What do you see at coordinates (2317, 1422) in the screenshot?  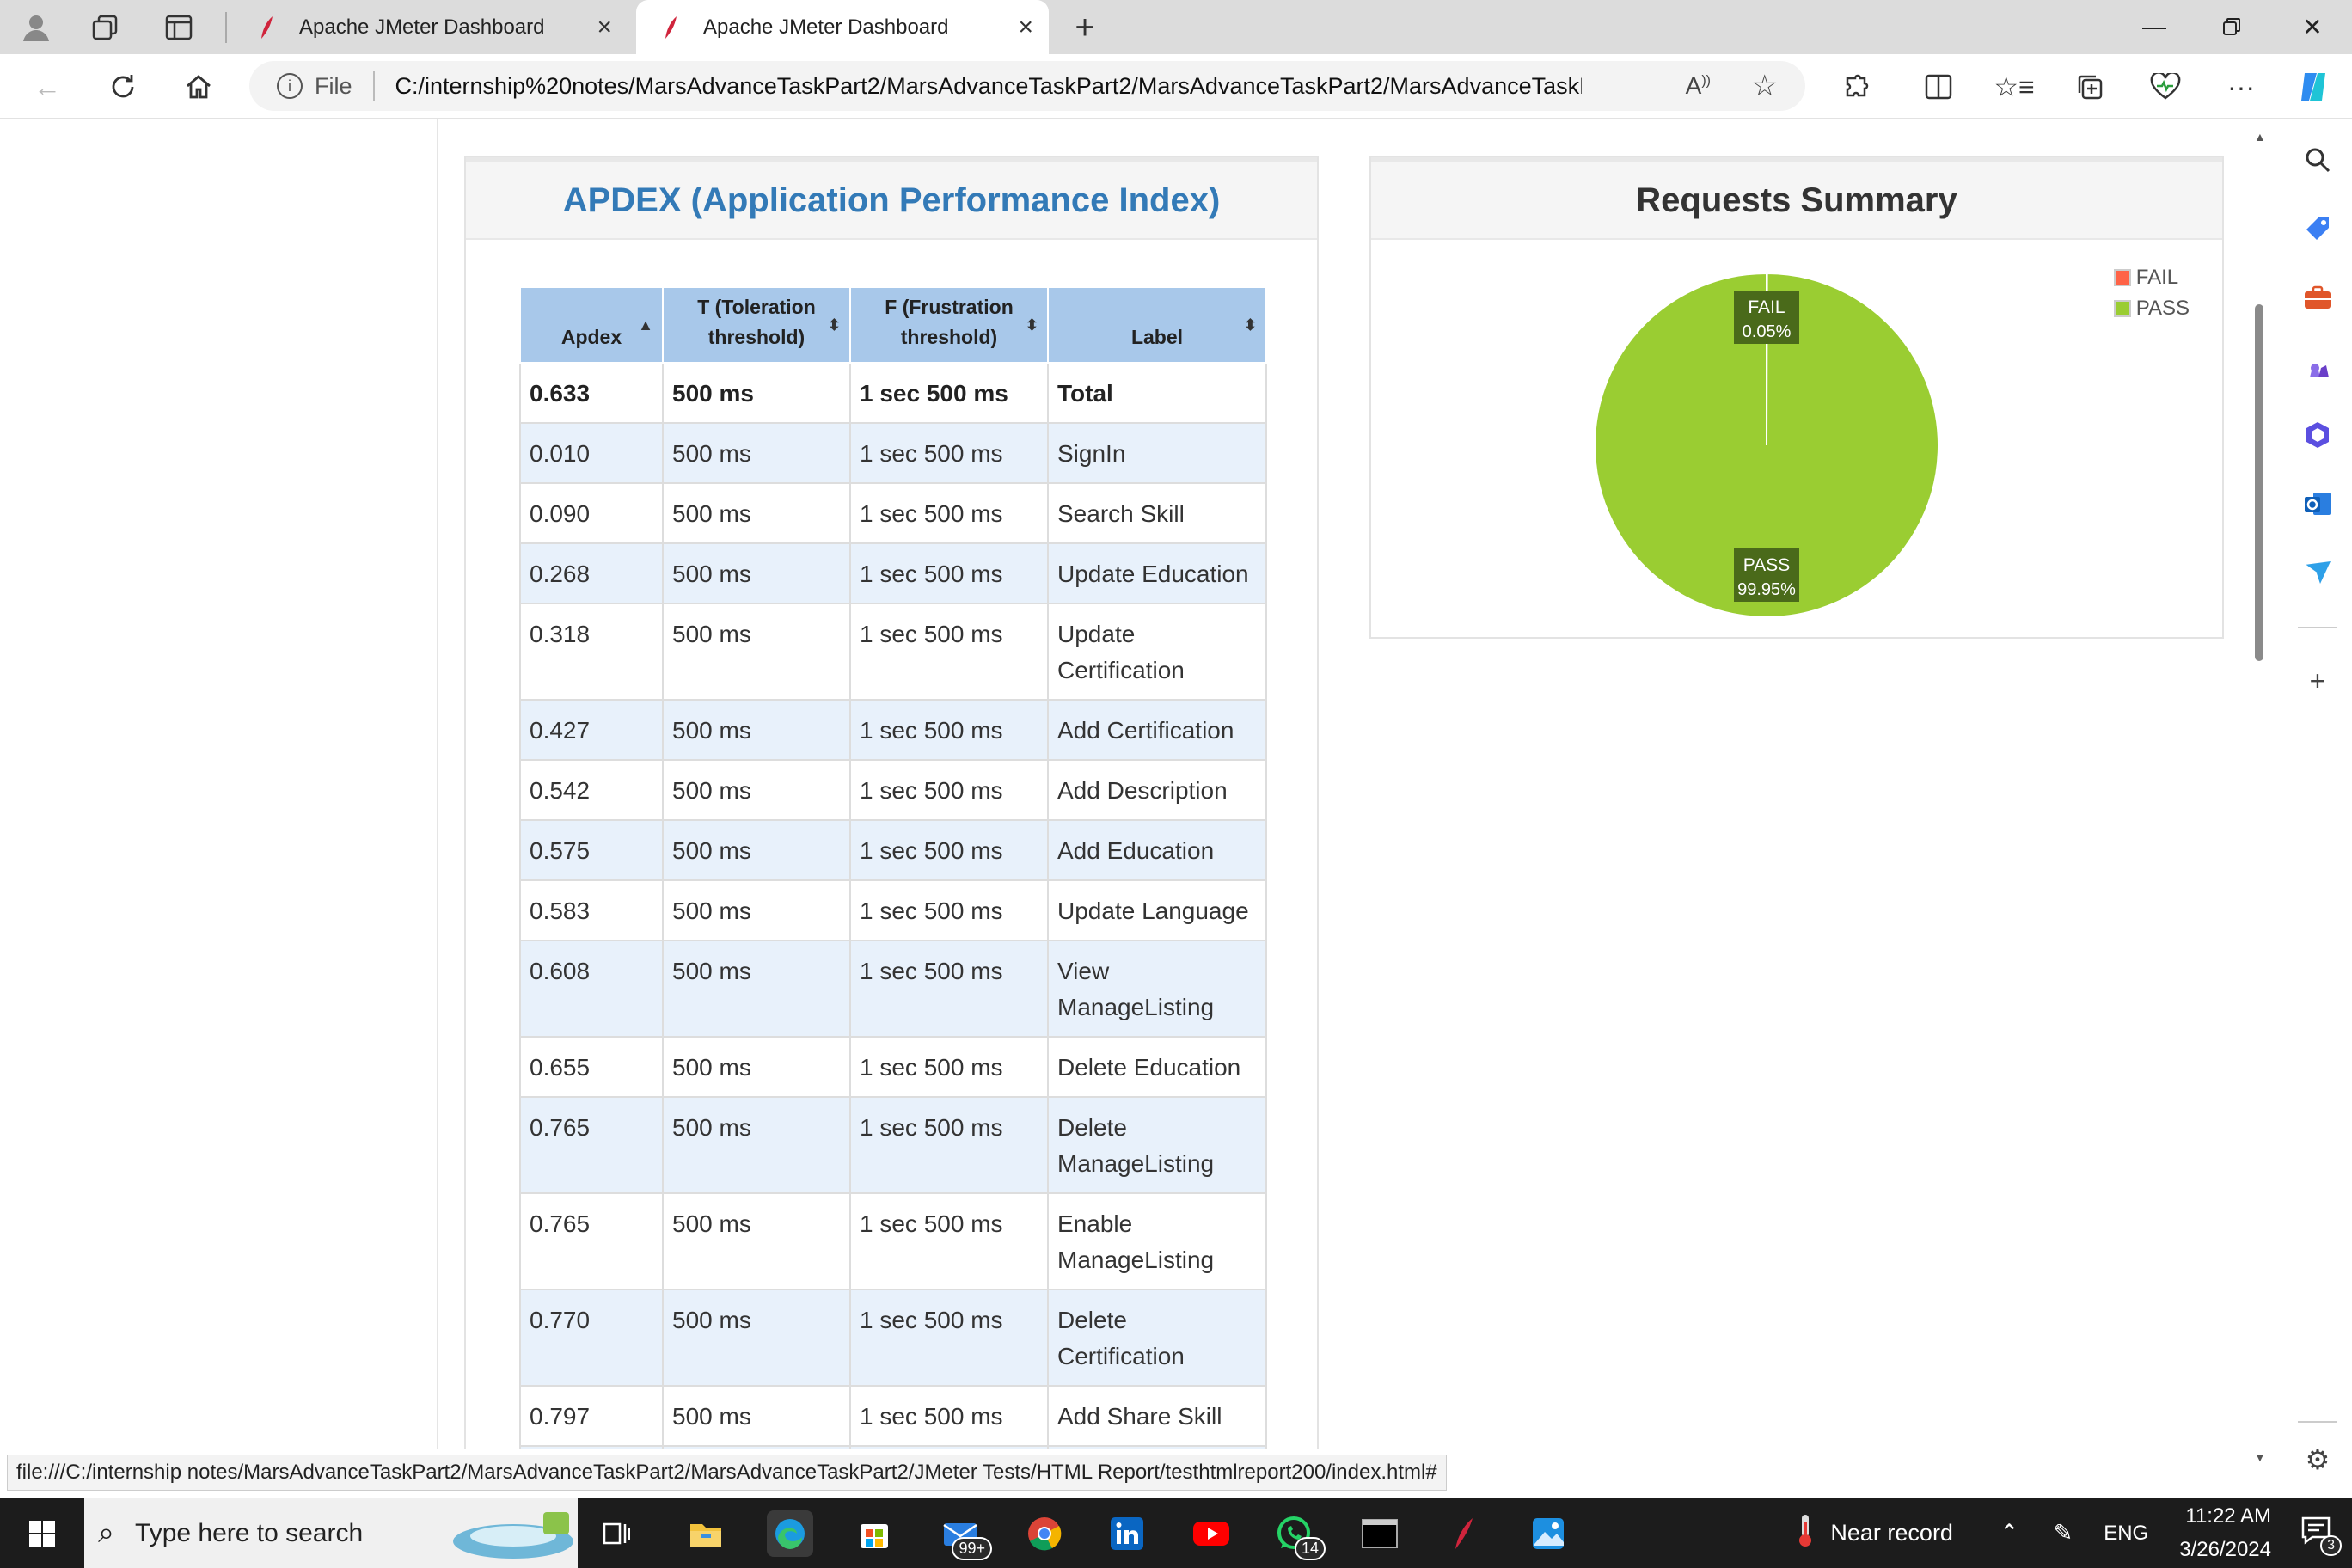 I see `sidebar-divider` at bounding box center [2317, 1422].